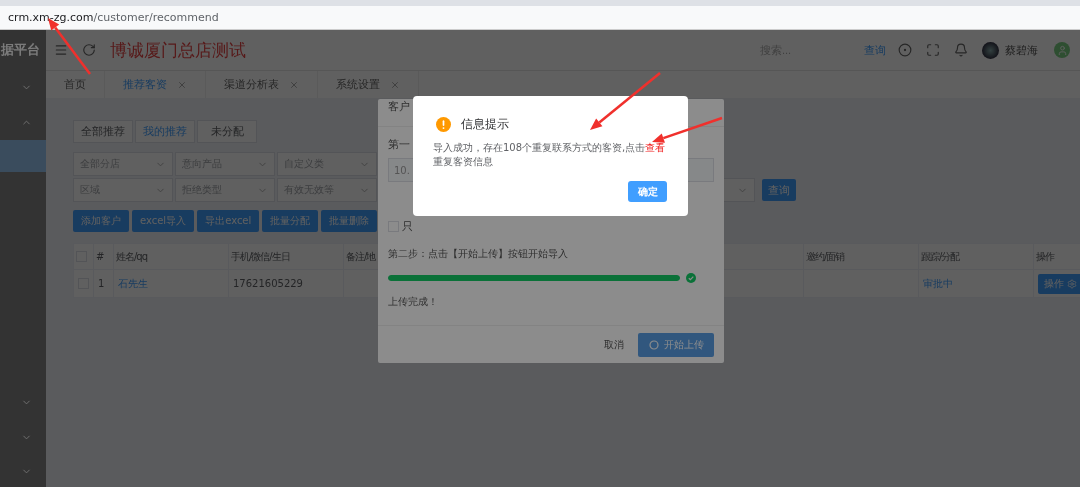 The width and height of the screenshot is (1080, 487). I want to click on checkbox-label: 只, so click(407, 226).